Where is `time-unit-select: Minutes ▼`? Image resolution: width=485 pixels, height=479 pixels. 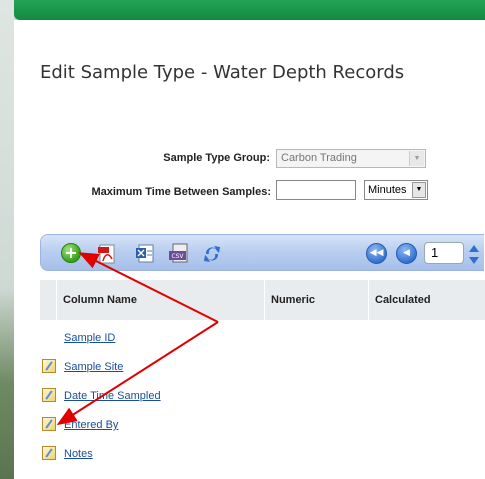 time-unit-select: Minutes ▼ is located at coordinates (396, 190).